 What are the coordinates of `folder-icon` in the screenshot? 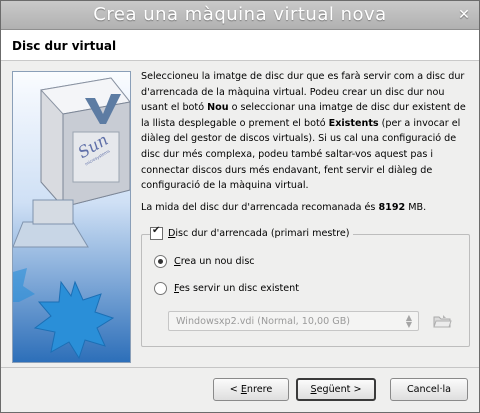 It's located at (442, 321).